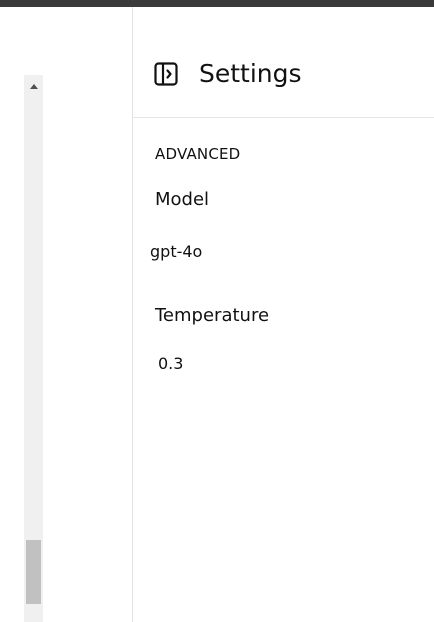 The height and width of the screenshot is (622, 434). I want to click on section-heading-advanced: ADVANCED, so click(198, 154).